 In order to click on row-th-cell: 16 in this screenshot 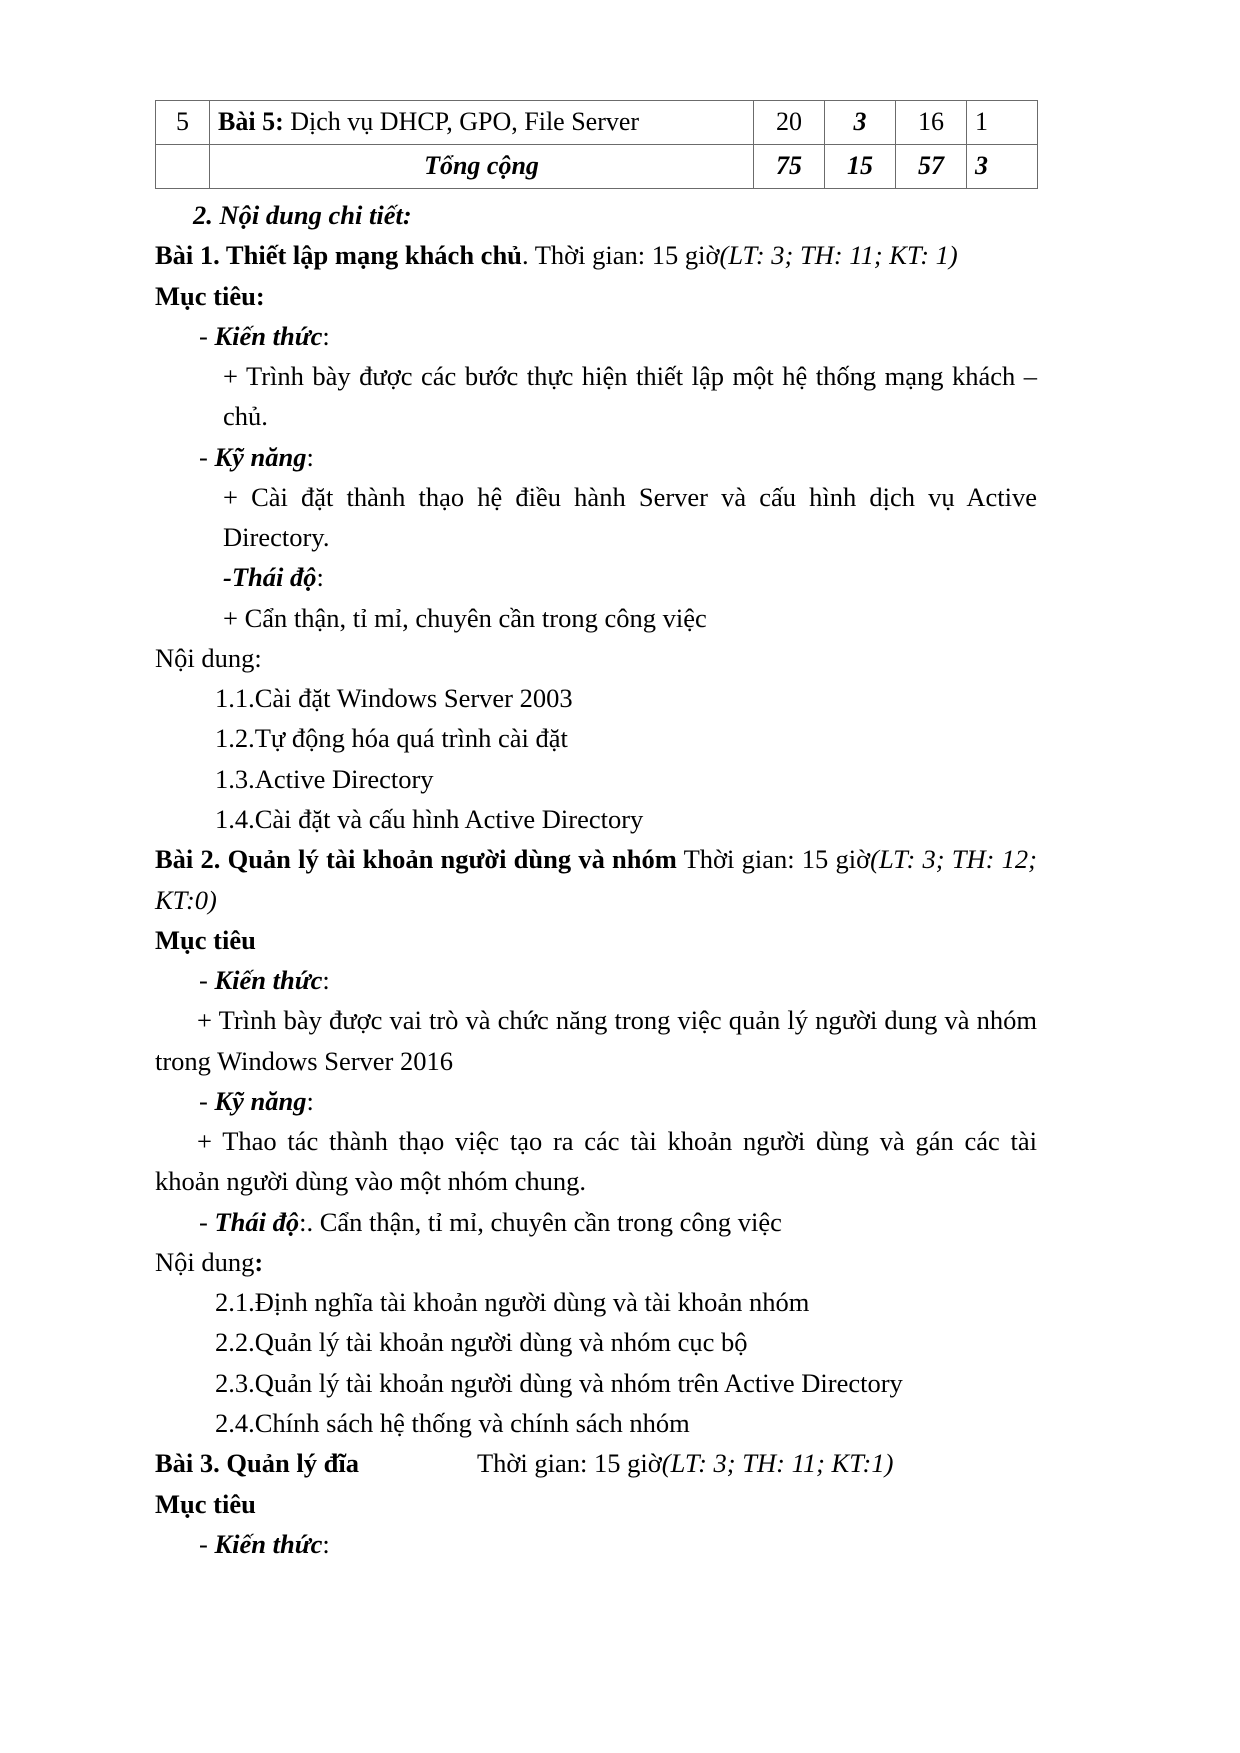, I will do `click(931, 122)`.